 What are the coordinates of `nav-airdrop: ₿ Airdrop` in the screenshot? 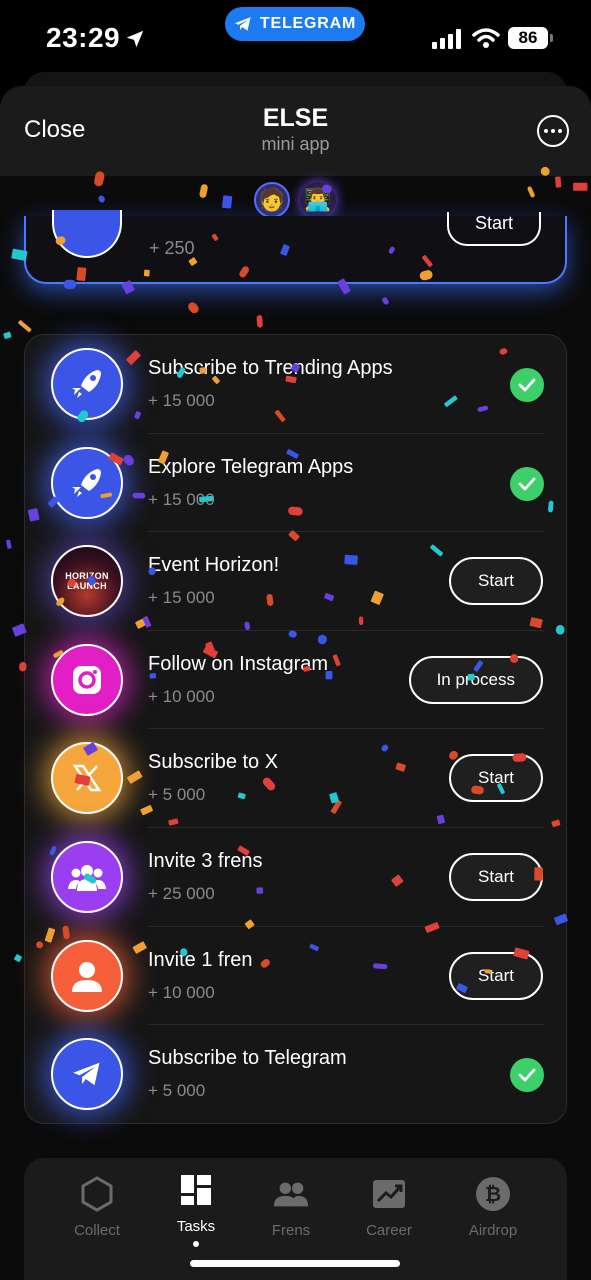 It's located at (493, 1207).